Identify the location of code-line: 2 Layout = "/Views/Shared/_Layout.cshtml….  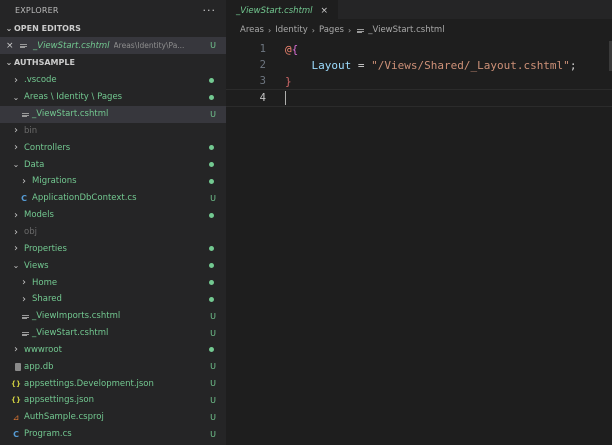
(419, 65).